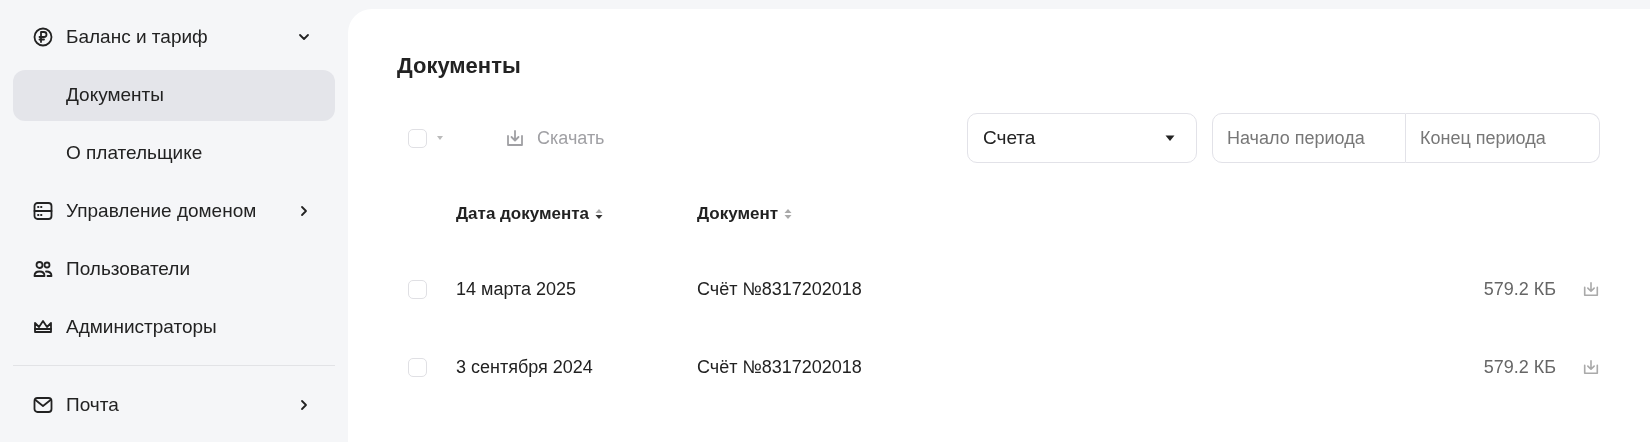  Describe the element at coordinates (43, 37) in the screenshot. I see `ruble-icon` at that location.